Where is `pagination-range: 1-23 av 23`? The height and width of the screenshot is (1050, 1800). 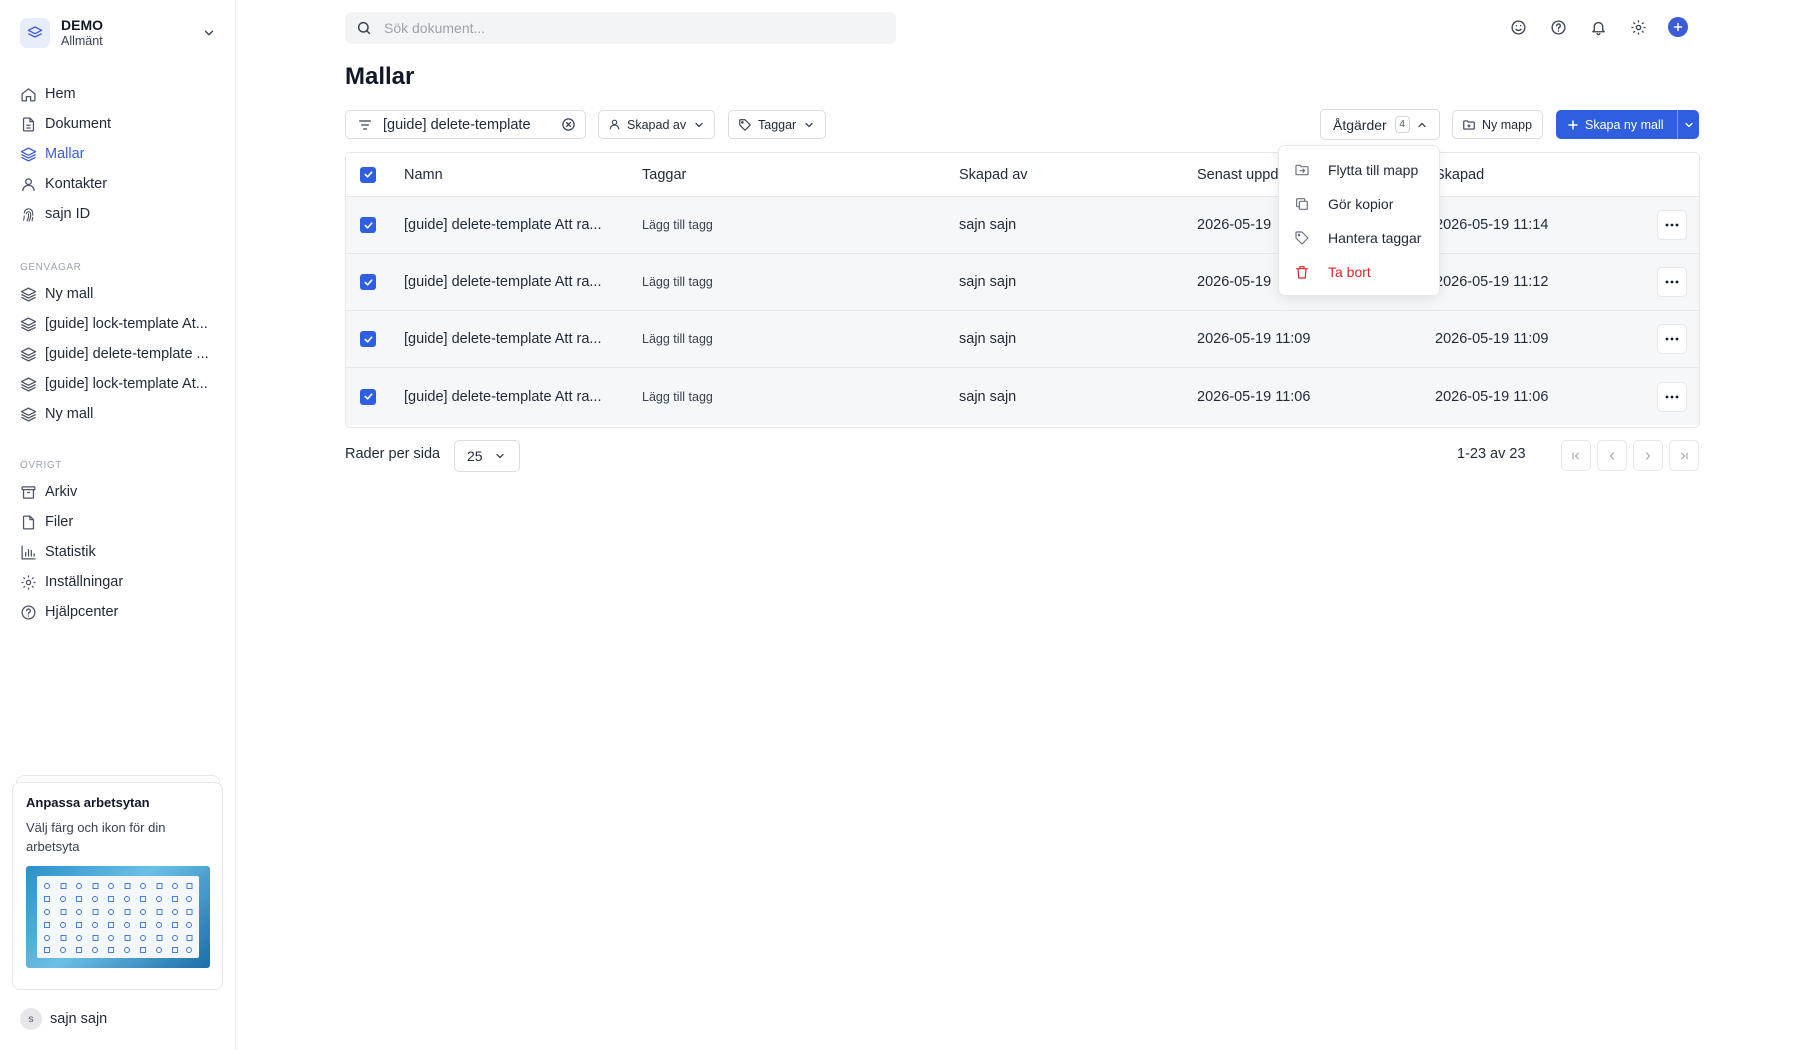
pagination-range: 1-23 av 23 is located at coordinates (1491, 454).